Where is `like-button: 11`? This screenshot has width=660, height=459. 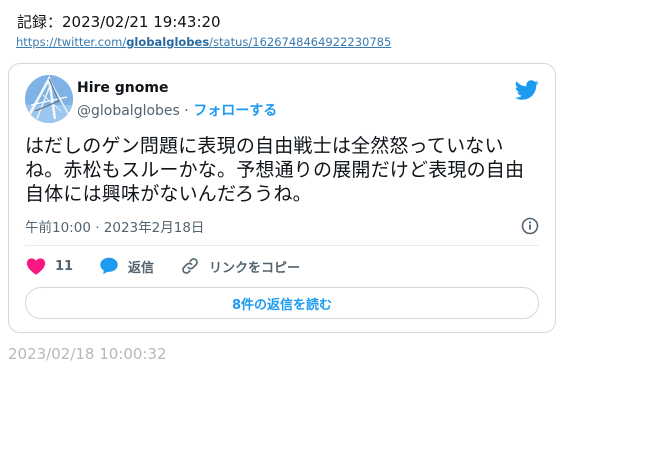 like-button: 11 is located at coordinates (49, 266).